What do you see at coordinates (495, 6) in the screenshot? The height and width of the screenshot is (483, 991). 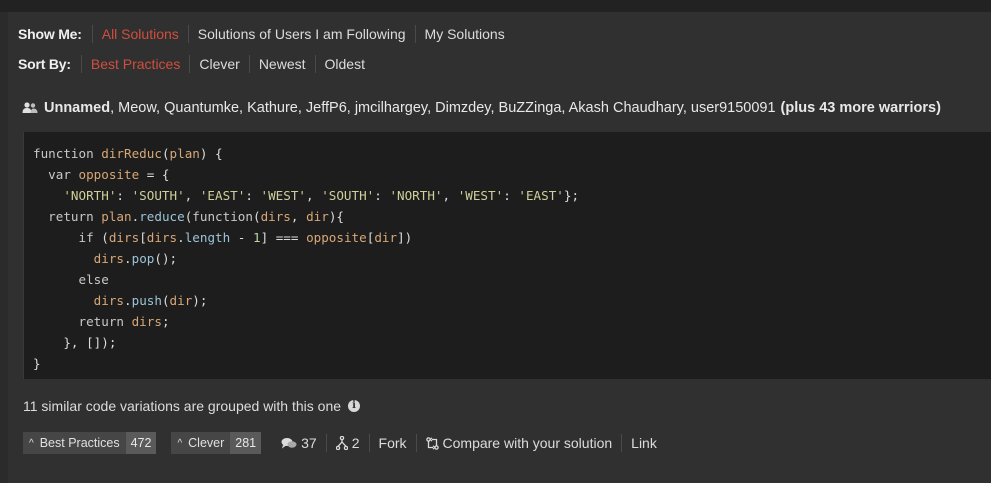 I see `top-bar` at bounding box center [495, 6].